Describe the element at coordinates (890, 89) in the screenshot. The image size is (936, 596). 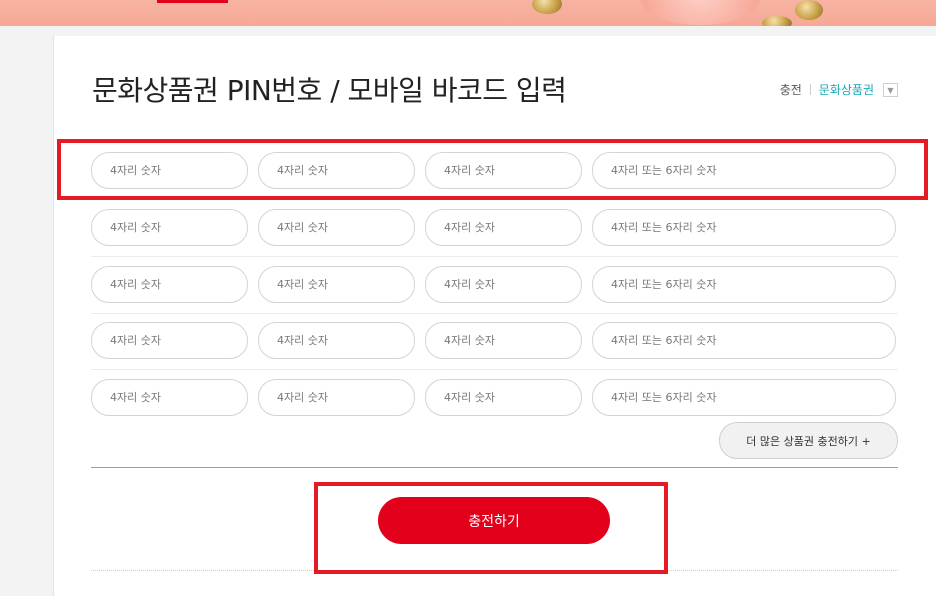
I see `chevron-down-icon: ▼` at that location.